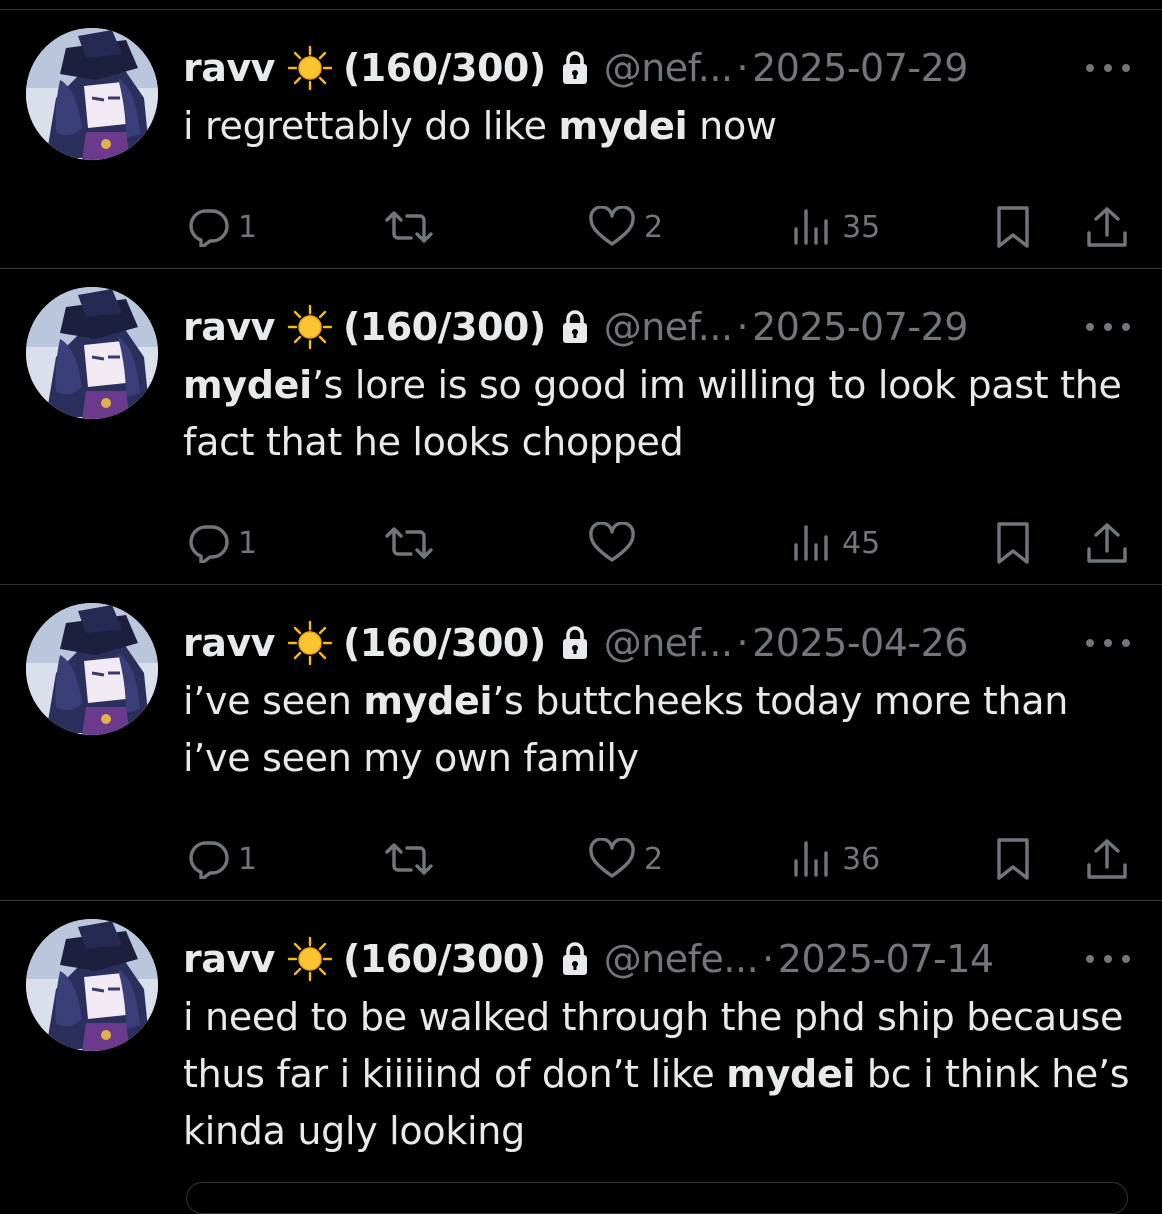 The image size is (1162, 1214). Describe the element at coordinates (371, 126) in the screenshot. I see `text-run: i regrettably do like` at that location.